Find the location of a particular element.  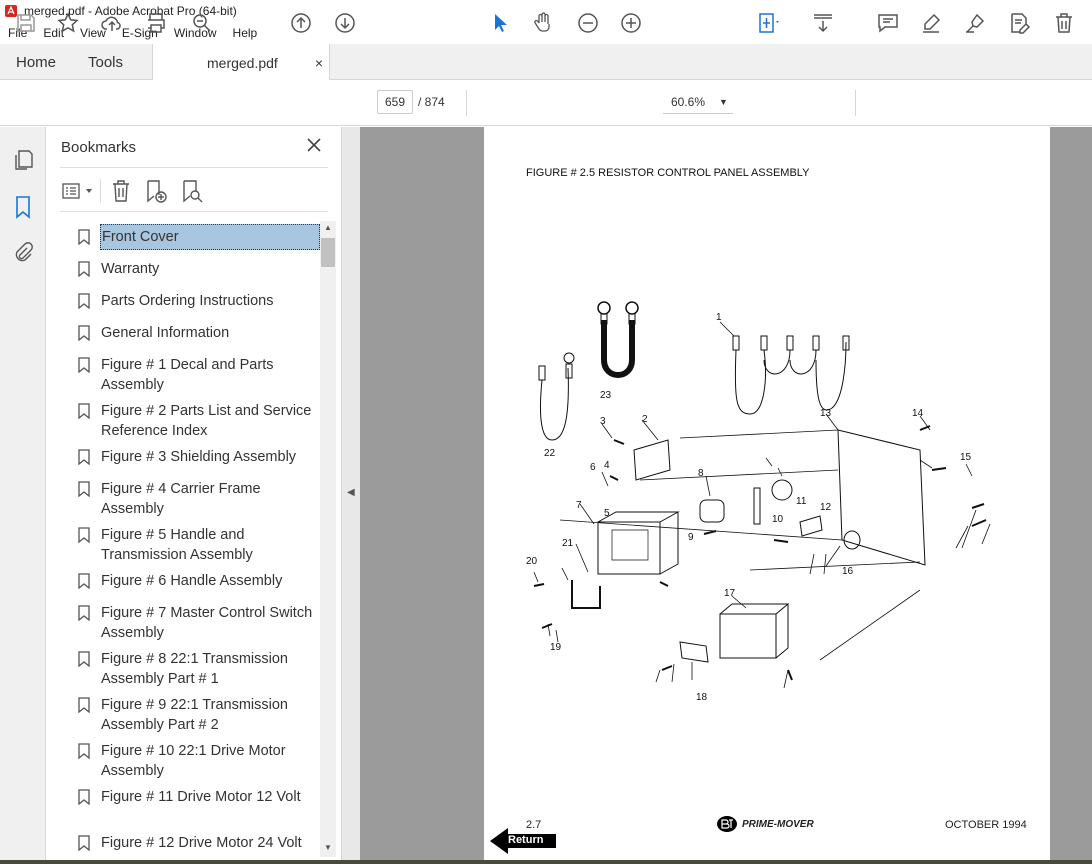

select-cursor-icon is located at coordinates (500, 23).